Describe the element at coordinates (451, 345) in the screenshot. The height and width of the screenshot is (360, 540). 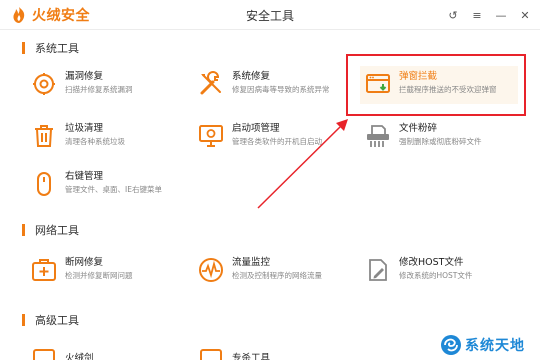
I see `swirl-logo-icon` at that location.